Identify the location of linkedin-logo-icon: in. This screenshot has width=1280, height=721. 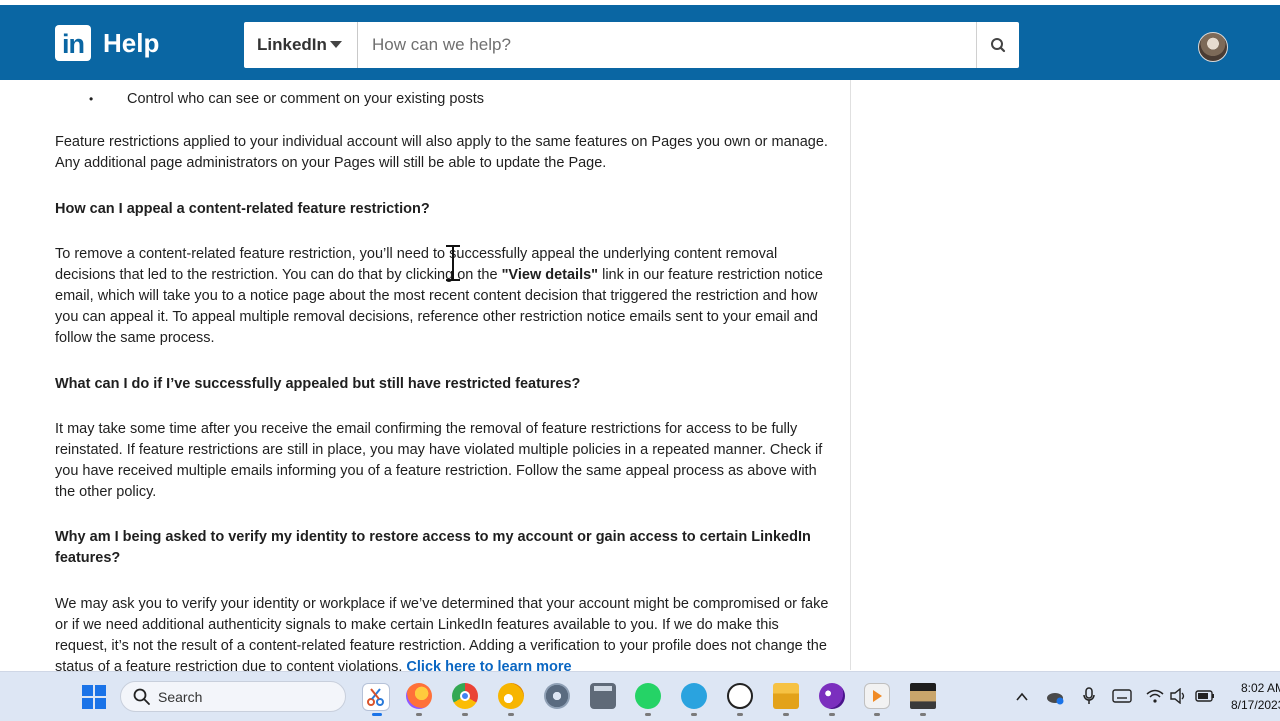
(73, 43).